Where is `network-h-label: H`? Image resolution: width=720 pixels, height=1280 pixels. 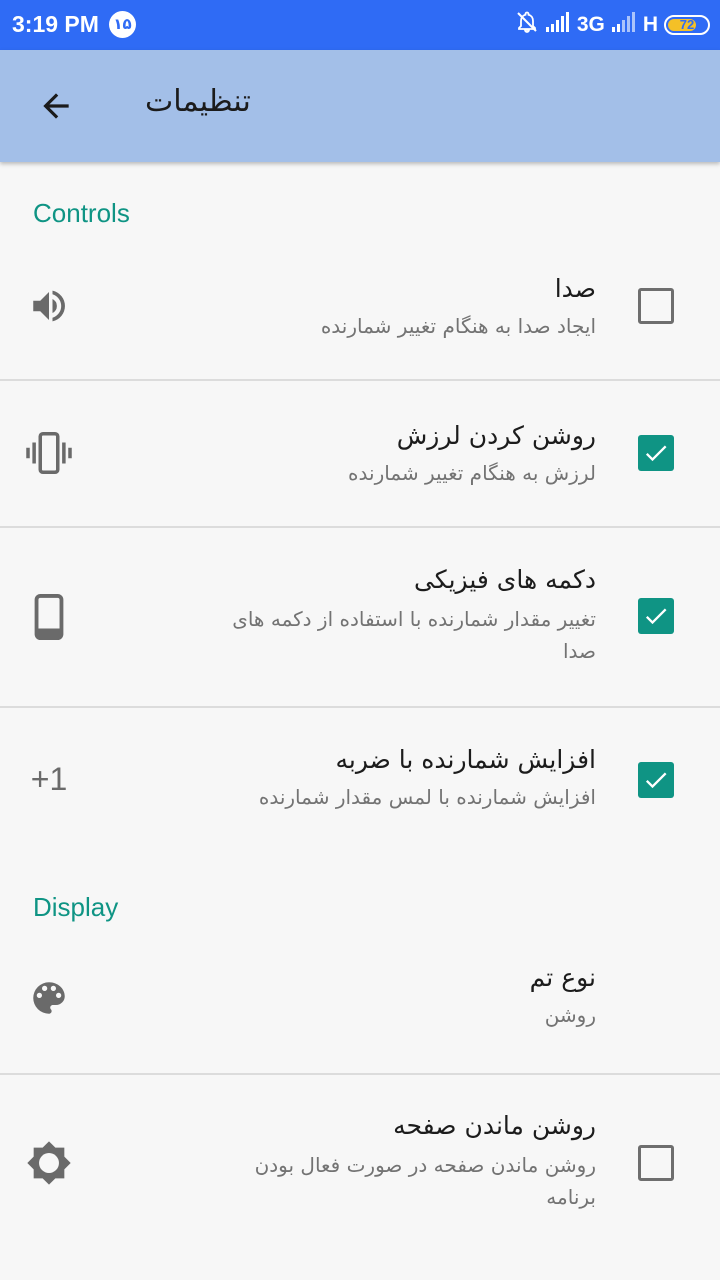 network-h-label: H is located at coordinates (650, 24).